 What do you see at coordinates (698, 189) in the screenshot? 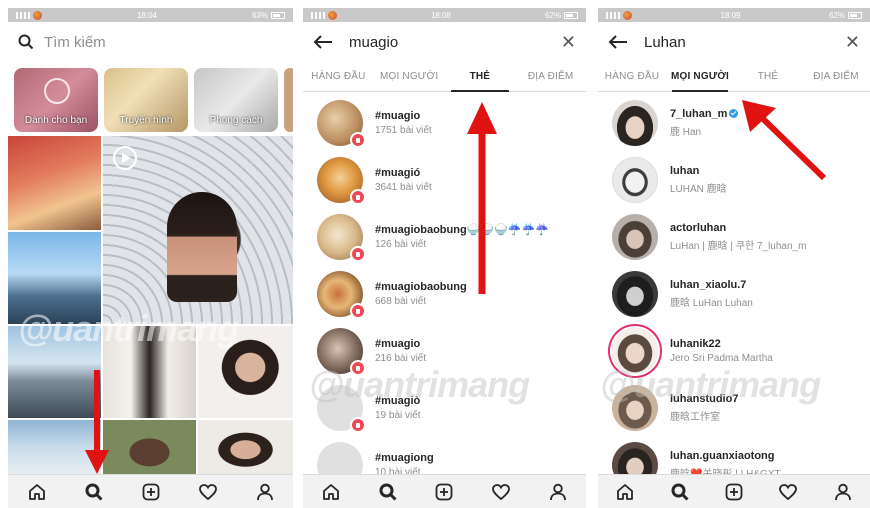
I see `full-name: LUHAN 鹿晗` at bounding box center [698, 189].